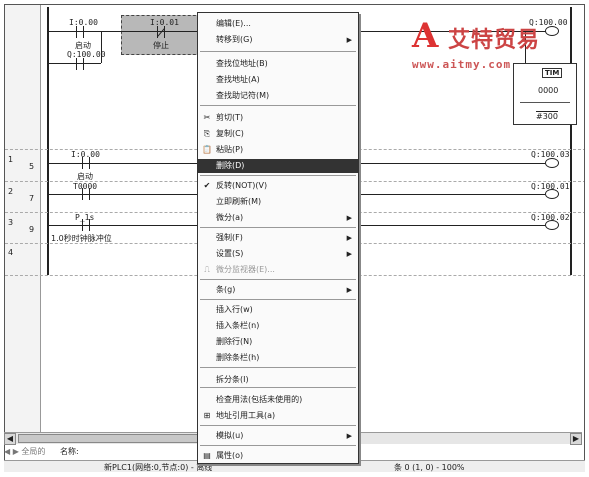 This screenshot has height=477, width=589. Describe the element at coordinates (230, 253) in the screenshot. I see `menu-item-label: 设置(S)` at that location.